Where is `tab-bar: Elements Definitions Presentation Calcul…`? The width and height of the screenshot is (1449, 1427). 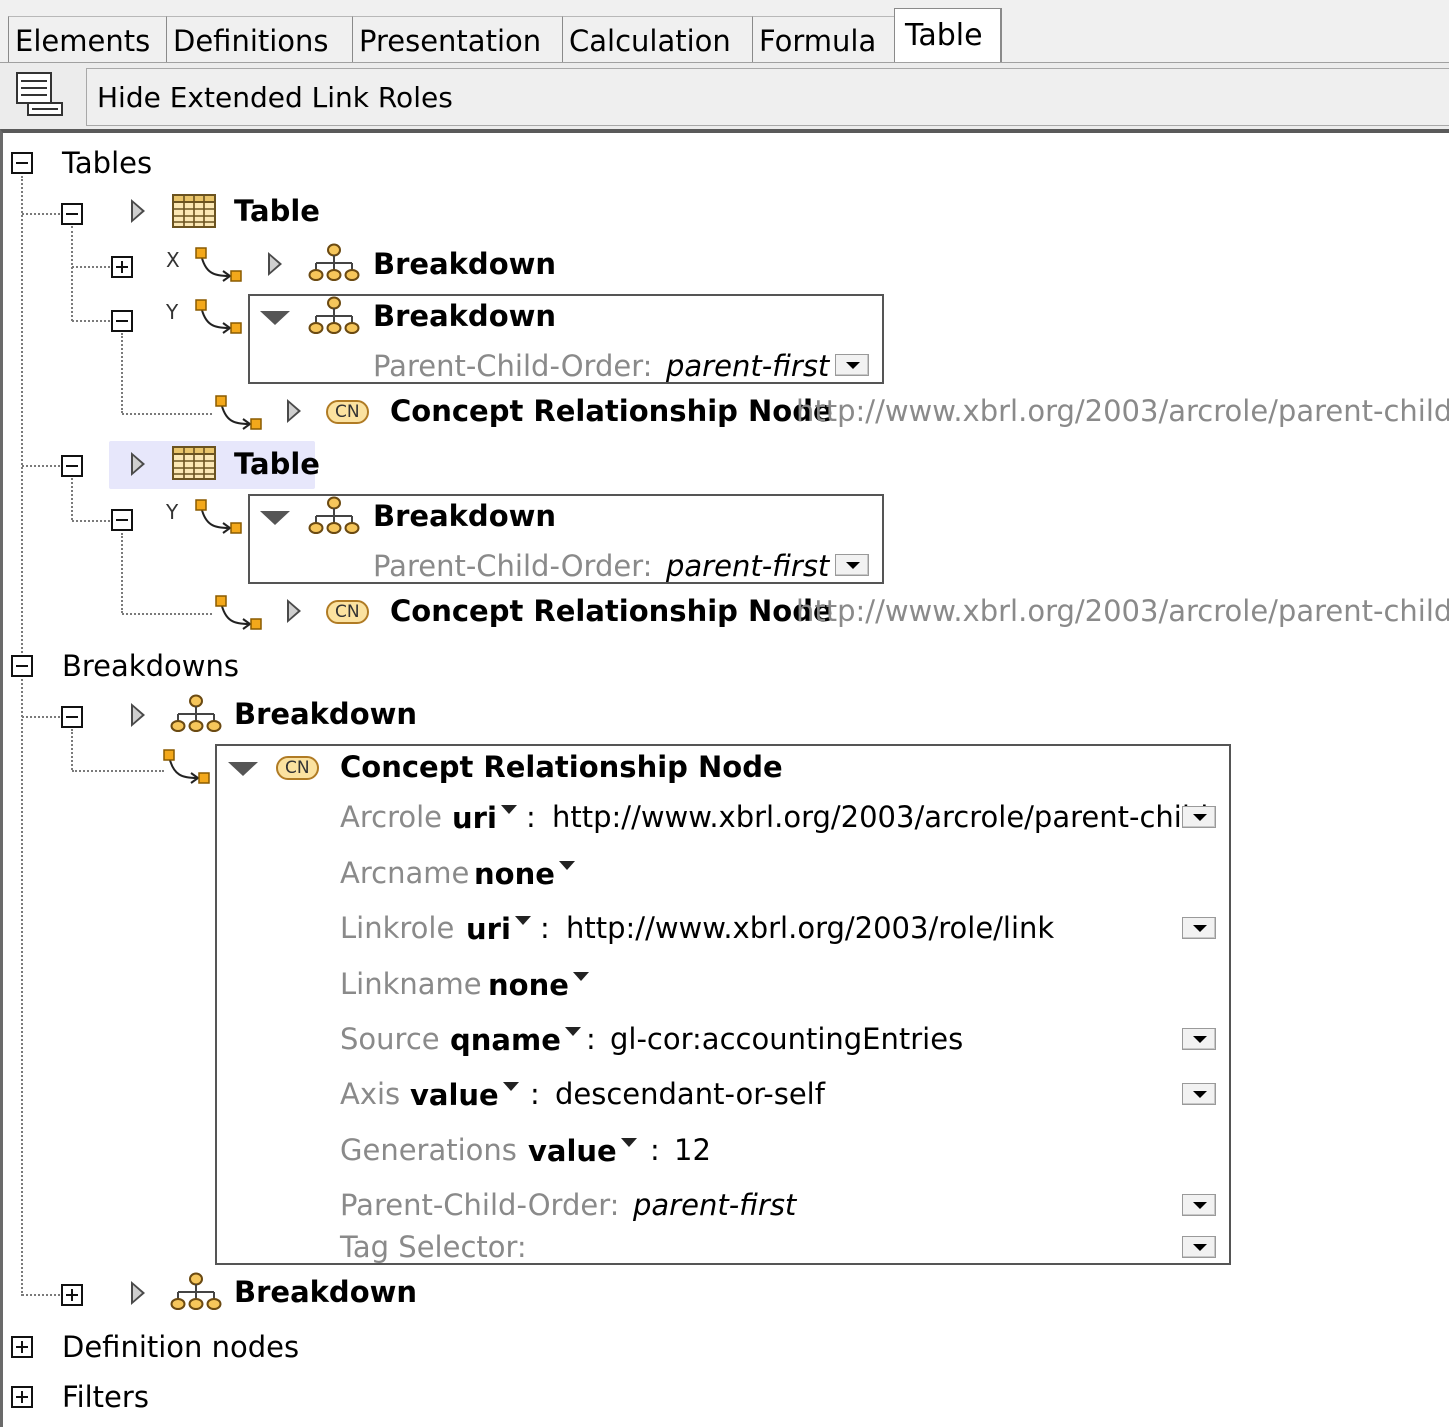 tab-bar: Elements Definitions Presentation Calcul… is located at coordinates (724, 32).